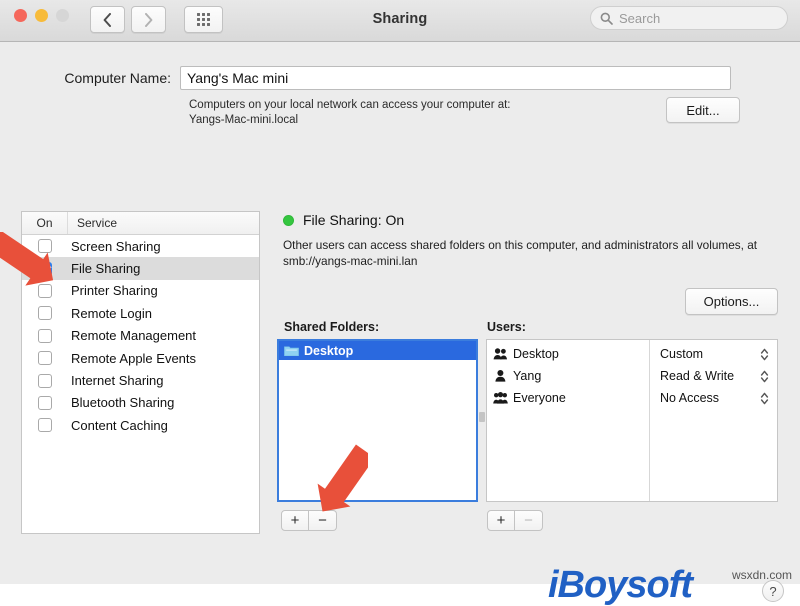  Describe the element at coordinates (501, 520) in the screenshot. I see `add-user-button: +` at that location.